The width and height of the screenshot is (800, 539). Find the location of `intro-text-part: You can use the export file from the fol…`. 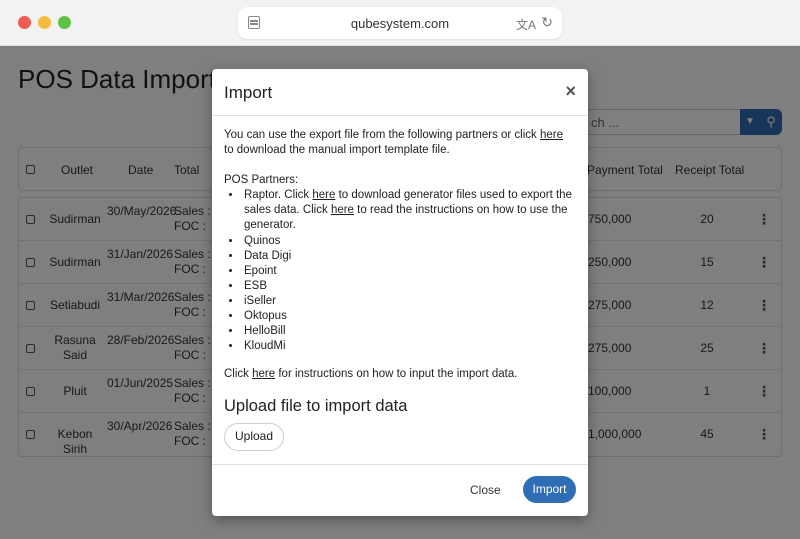

intro-text-part: You can use the export file from the fol… is located at coordinates (382, 135).